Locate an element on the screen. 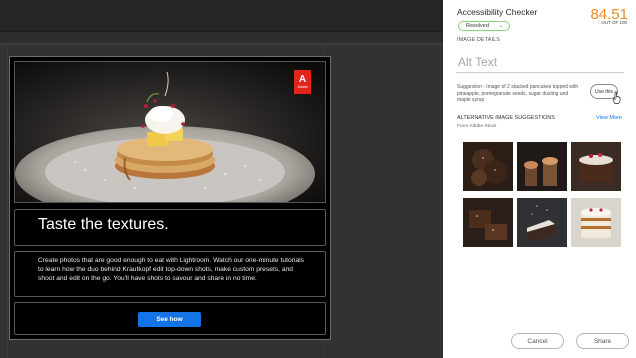 The width and height of the screenshot is (636, 358). adobe-logo: A Adobe is located at coordinates (302, 82).